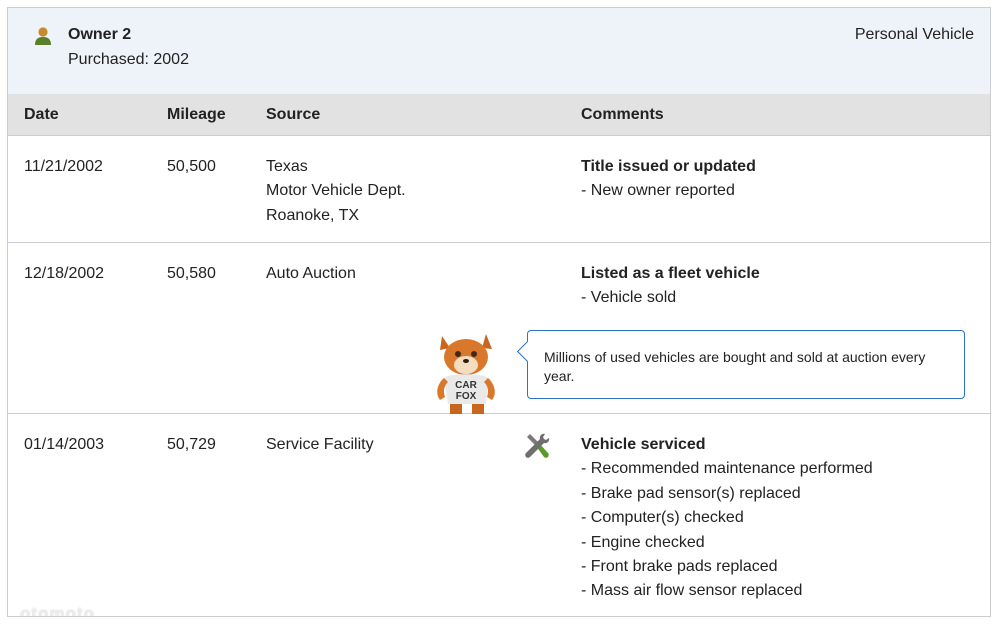  What do you see at coordinates (679, 567) in the screenshot?
I see `comment-line: - Front brake pads replaced` at bounding box center [679, 567].